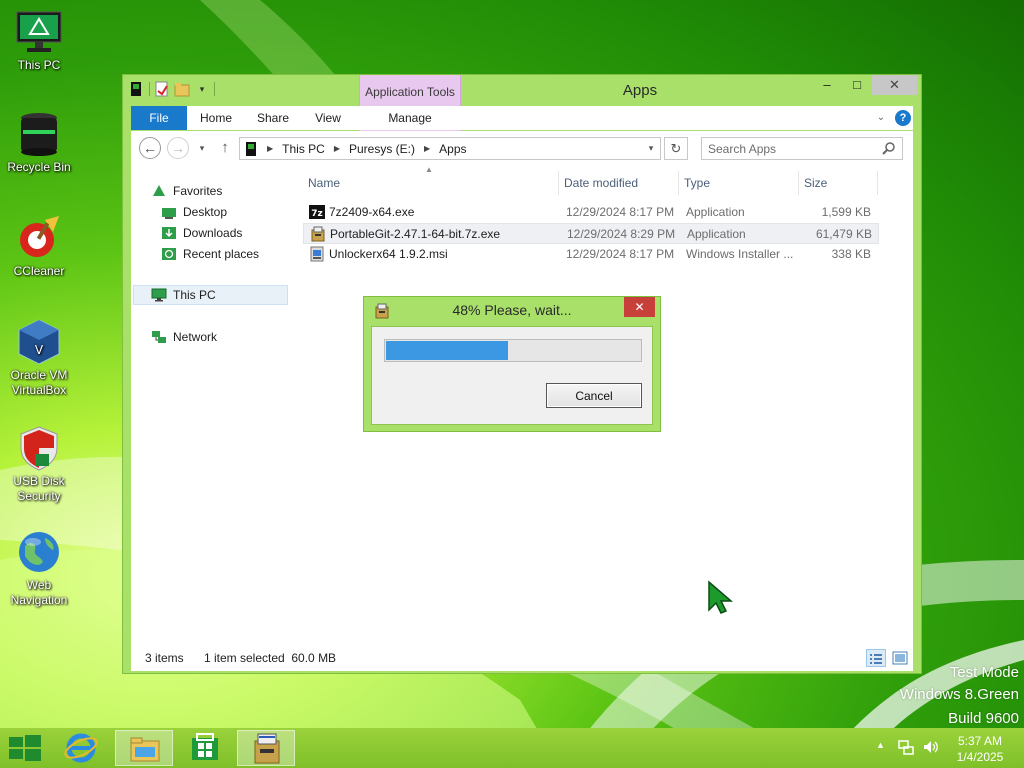 The image size is (1024, 768). Describe the element at coordinates (169, 212) in the screenshot. I see `desktop-folder-icon` at that location.